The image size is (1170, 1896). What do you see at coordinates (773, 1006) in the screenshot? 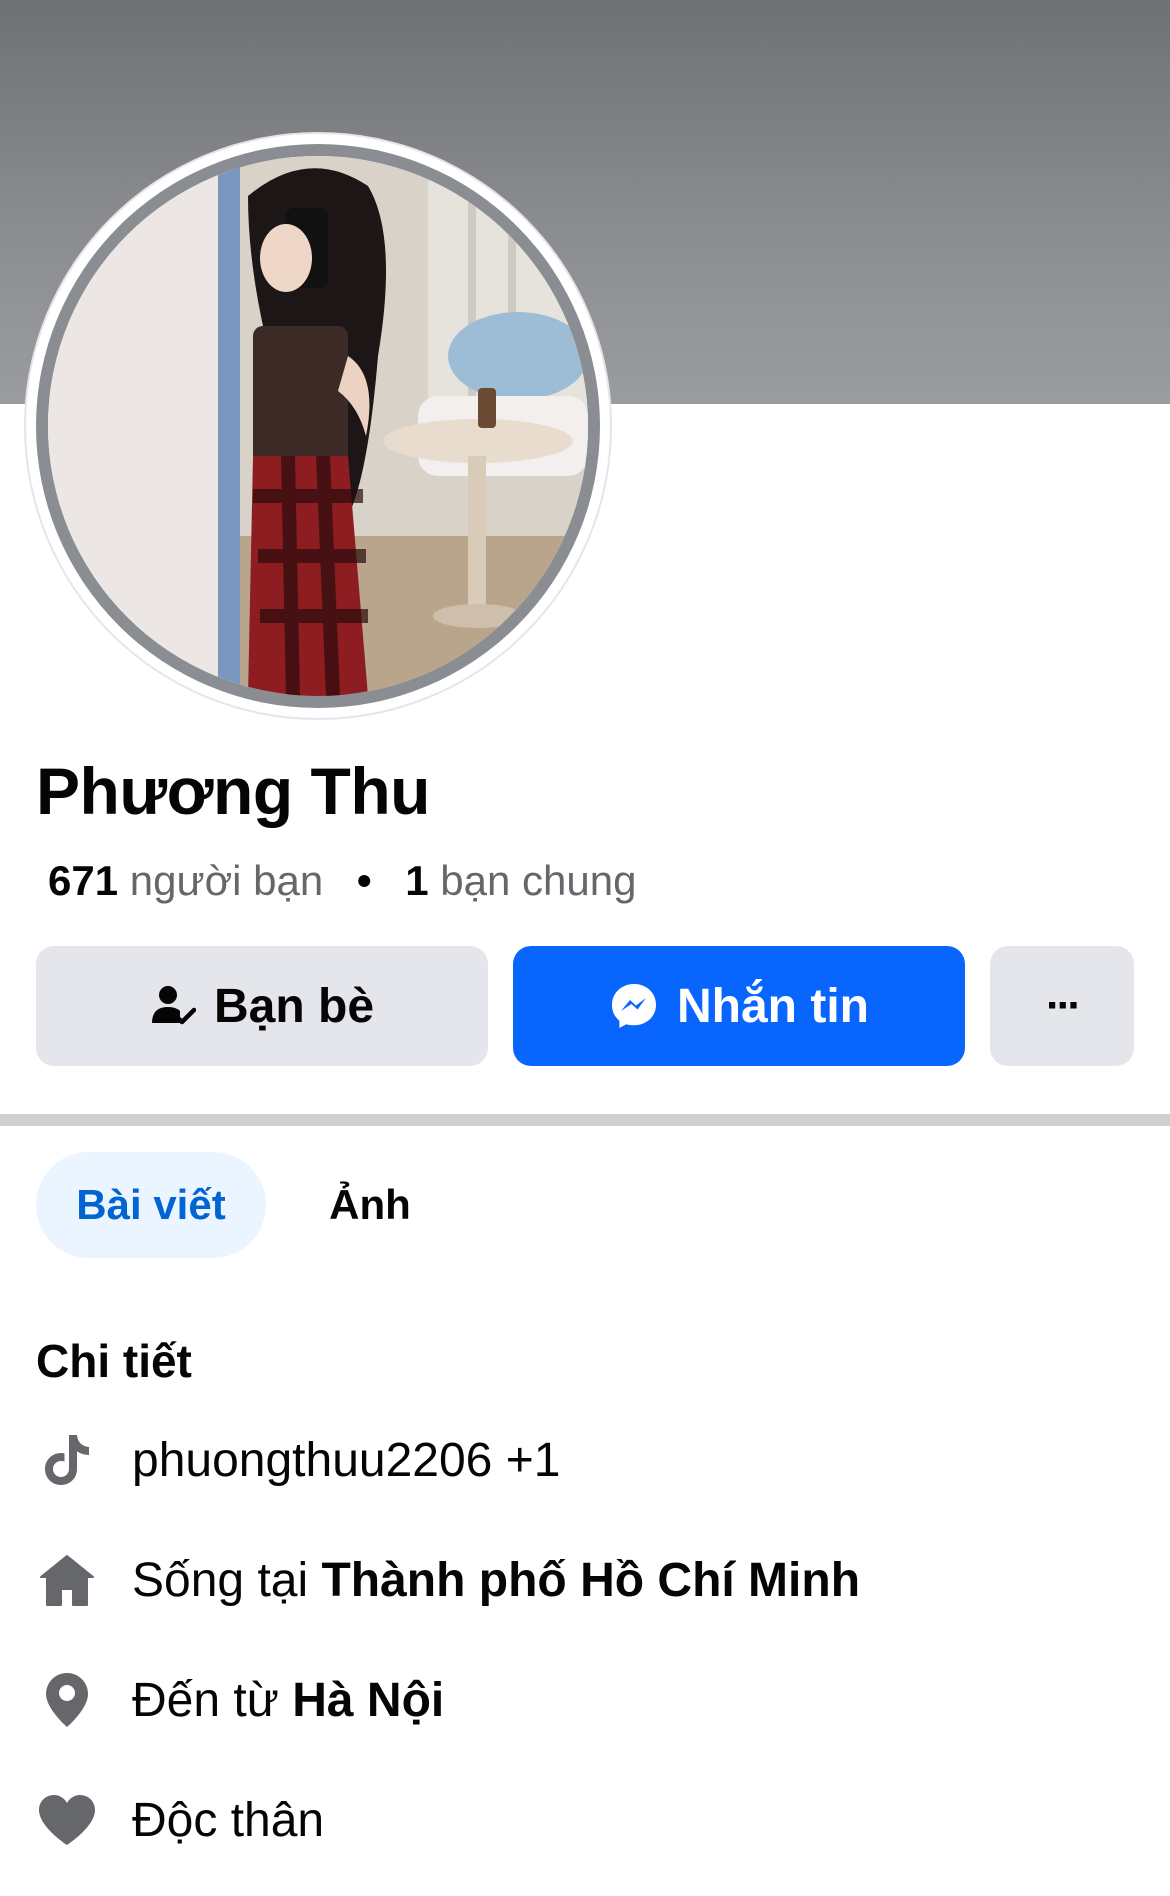
I see `message-button-label: Nhắn tin` at bounding box center [773, 1006].